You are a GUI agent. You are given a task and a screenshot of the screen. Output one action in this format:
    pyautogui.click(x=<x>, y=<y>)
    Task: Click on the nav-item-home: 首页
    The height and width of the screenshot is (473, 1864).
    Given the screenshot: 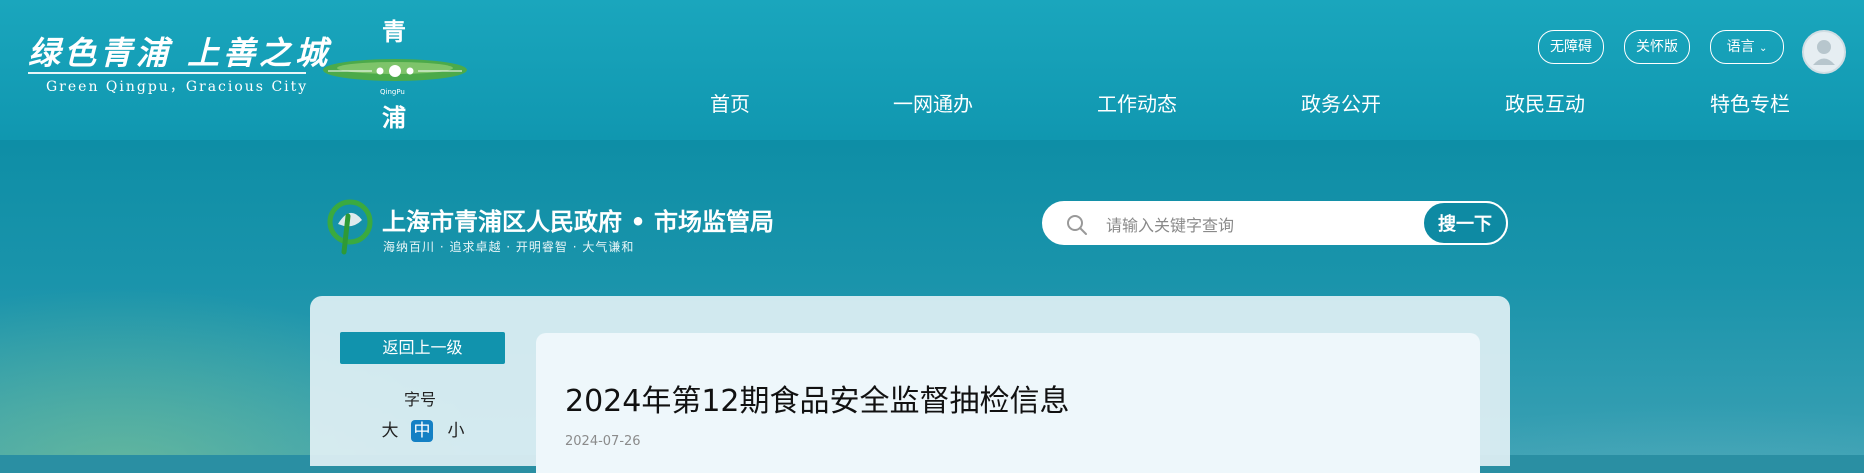 What is the action you would take?
    pyautogui.click(x=730, y=102)
    